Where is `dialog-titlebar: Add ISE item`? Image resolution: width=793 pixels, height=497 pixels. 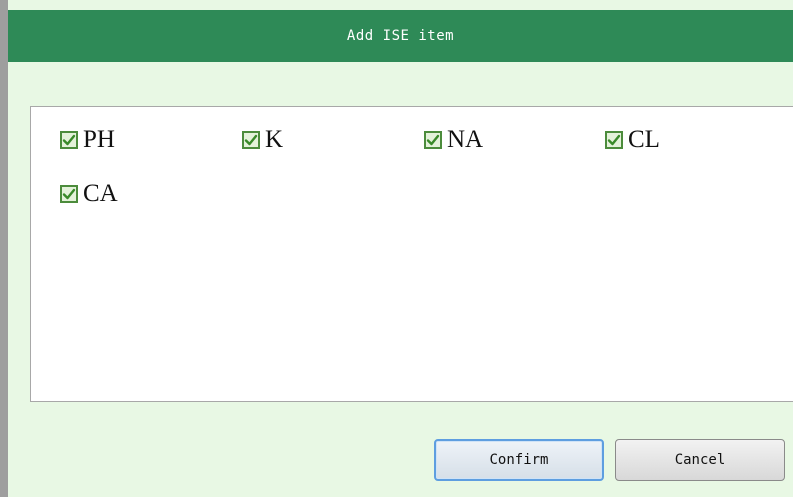
dialog-titlebar: Add ISE item is located at coordinates (400, 36).